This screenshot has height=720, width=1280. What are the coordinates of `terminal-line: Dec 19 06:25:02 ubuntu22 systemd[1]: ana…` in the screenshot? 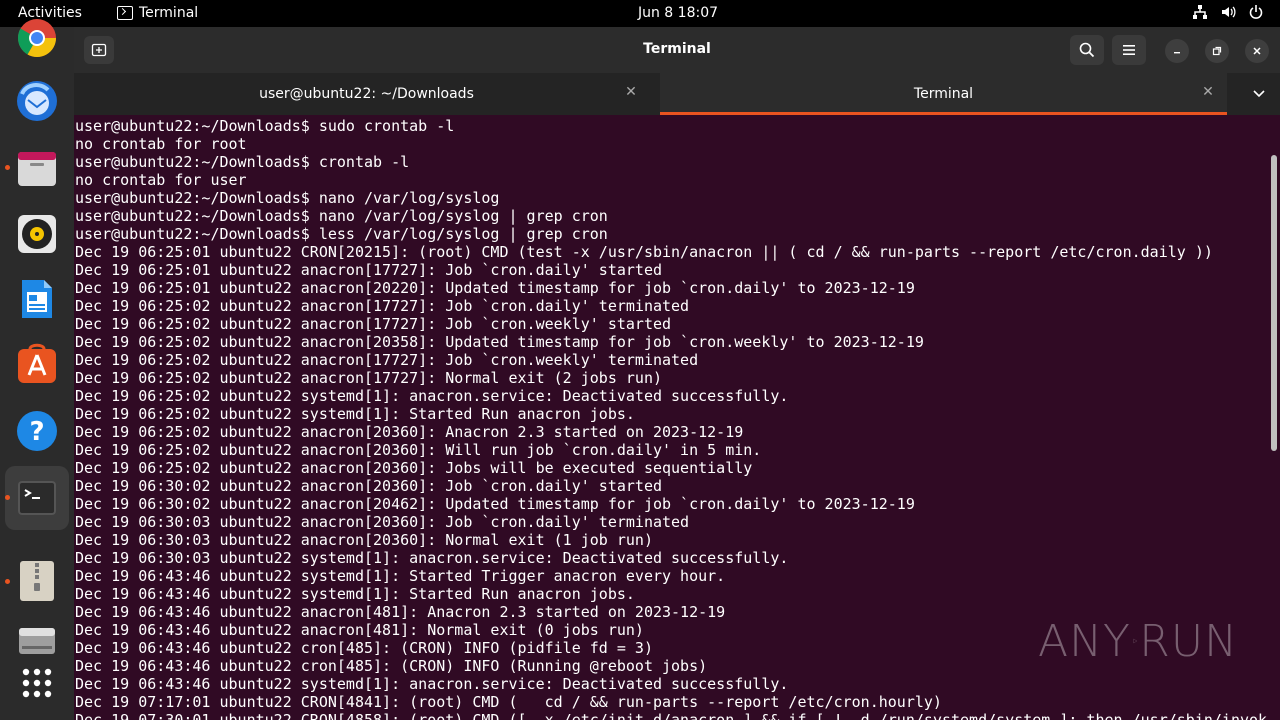 It's located at (432, 396).